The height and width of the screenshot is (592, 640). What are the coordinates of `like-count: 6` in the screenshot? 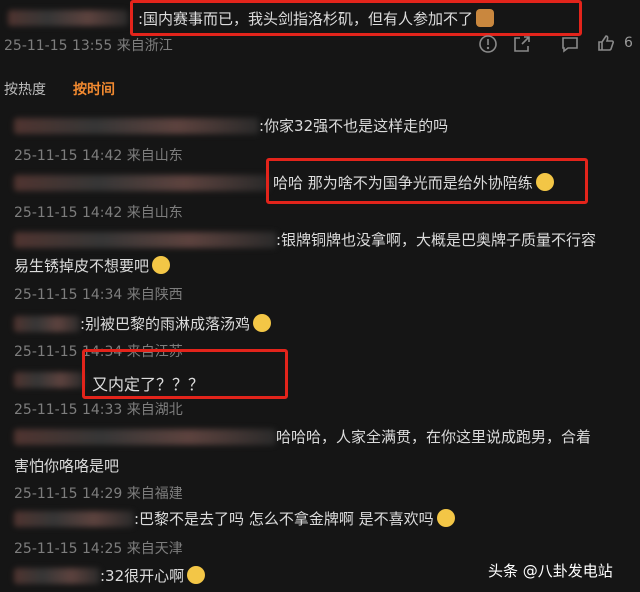 It's located at (628, 43).